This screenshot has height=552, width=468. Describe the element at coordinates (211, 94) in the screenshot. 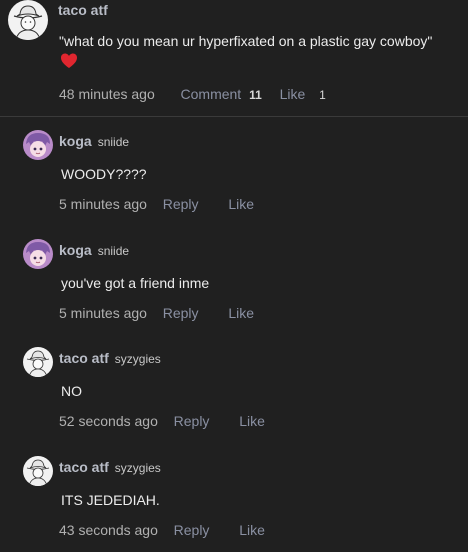

I see `comment-button: Comment` at that location.